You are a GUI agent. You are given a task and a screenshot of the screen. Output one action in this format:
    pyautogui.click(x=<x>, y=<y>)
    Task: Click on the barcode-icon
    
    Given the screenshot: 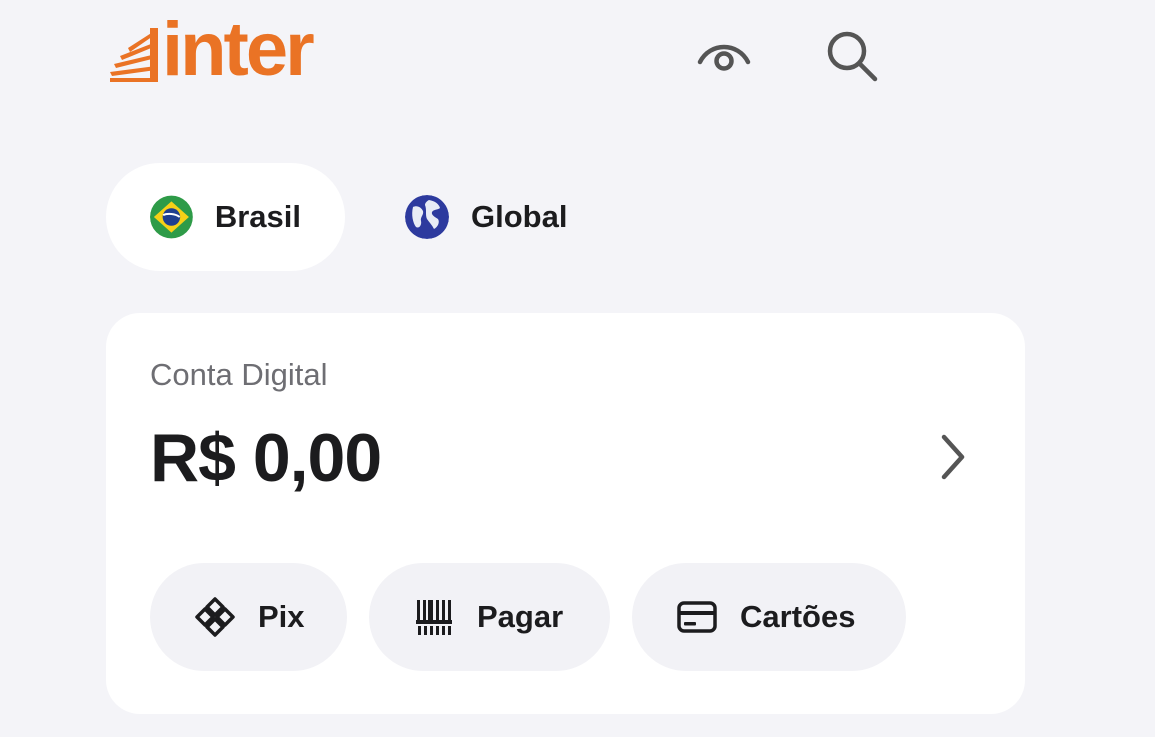 What is the action you would take?
    pyautogui.click(x=434, y=617)
    